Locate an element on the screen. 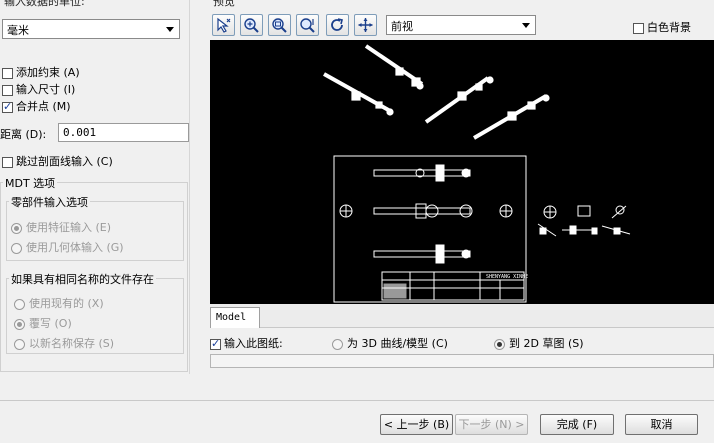  select-objects-button is located at coordinates (223, 25).